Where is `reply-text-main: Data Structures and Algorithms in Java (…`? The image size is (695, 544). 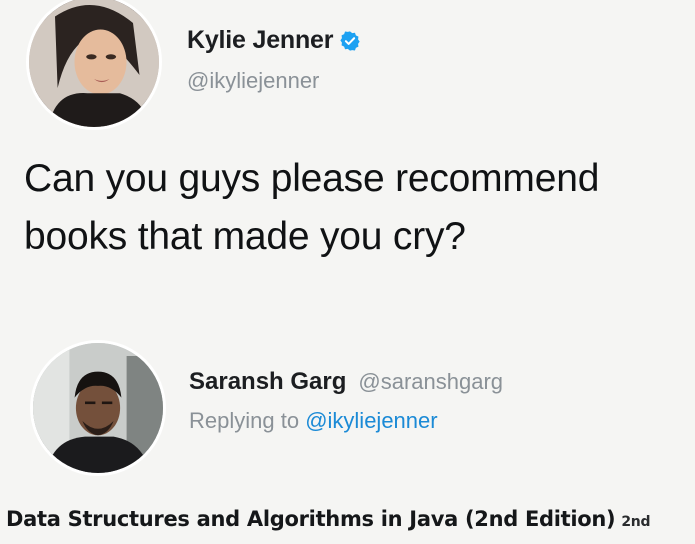 reply-text-main: Data Structures and Algorithms in Java (… is located at coordinates (311, 519).